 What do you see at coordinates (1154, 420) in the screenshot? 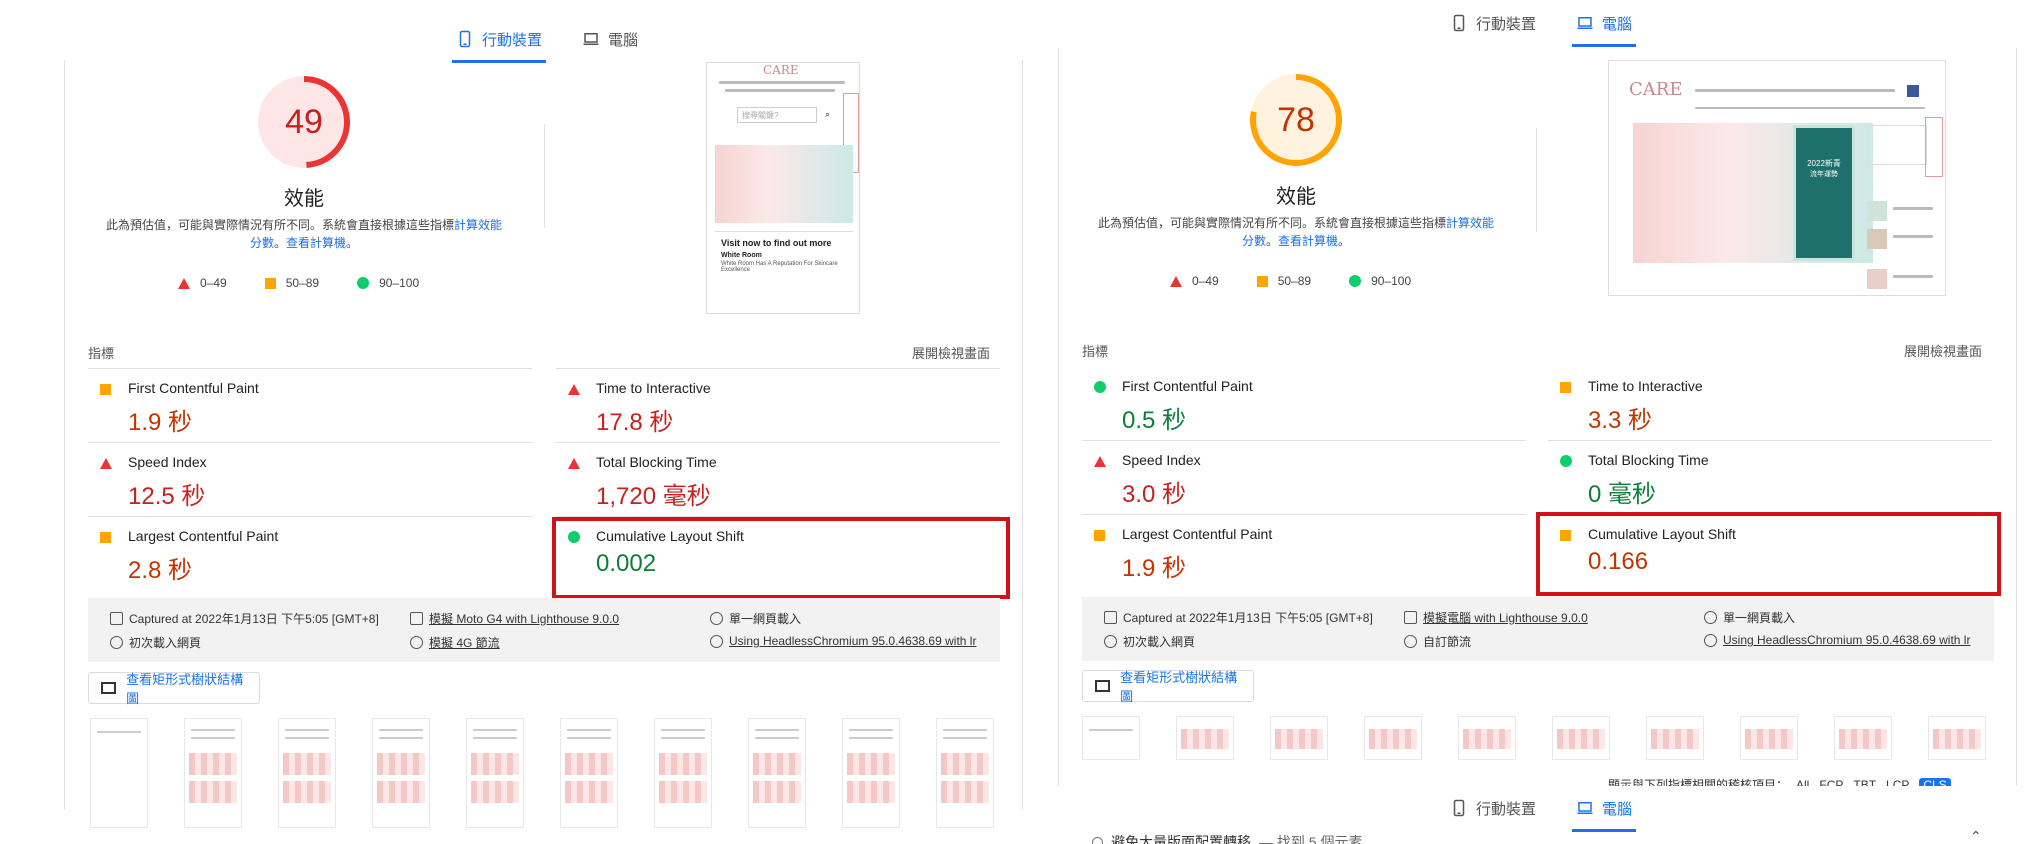
I see `metric-value: 0.5 秒` at bounding box center [1154, 420].